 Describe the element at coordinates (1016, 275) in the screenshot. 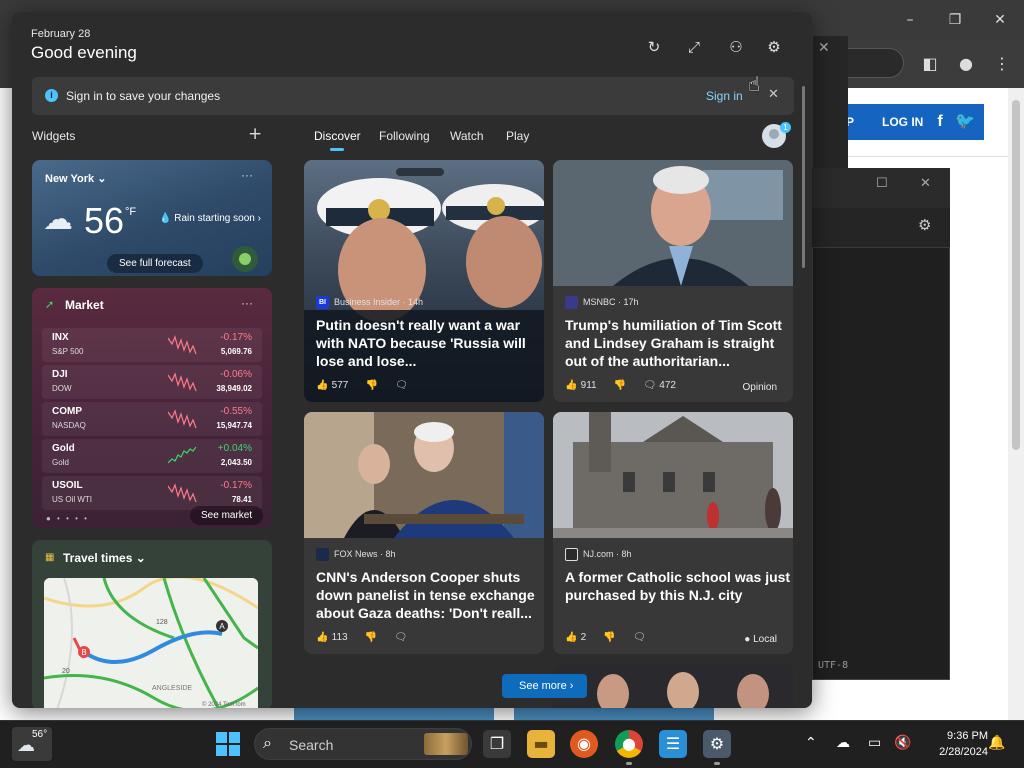

I see `page-scrollbar-thumb` at that location.